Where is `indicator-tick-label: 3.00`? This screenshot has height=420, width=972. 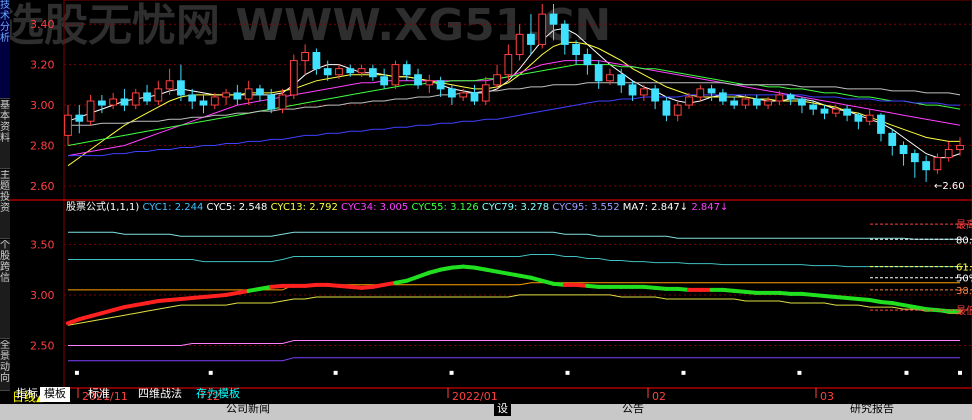
indicator-tick-label: 3.00 is located at coordinates (42, 295).